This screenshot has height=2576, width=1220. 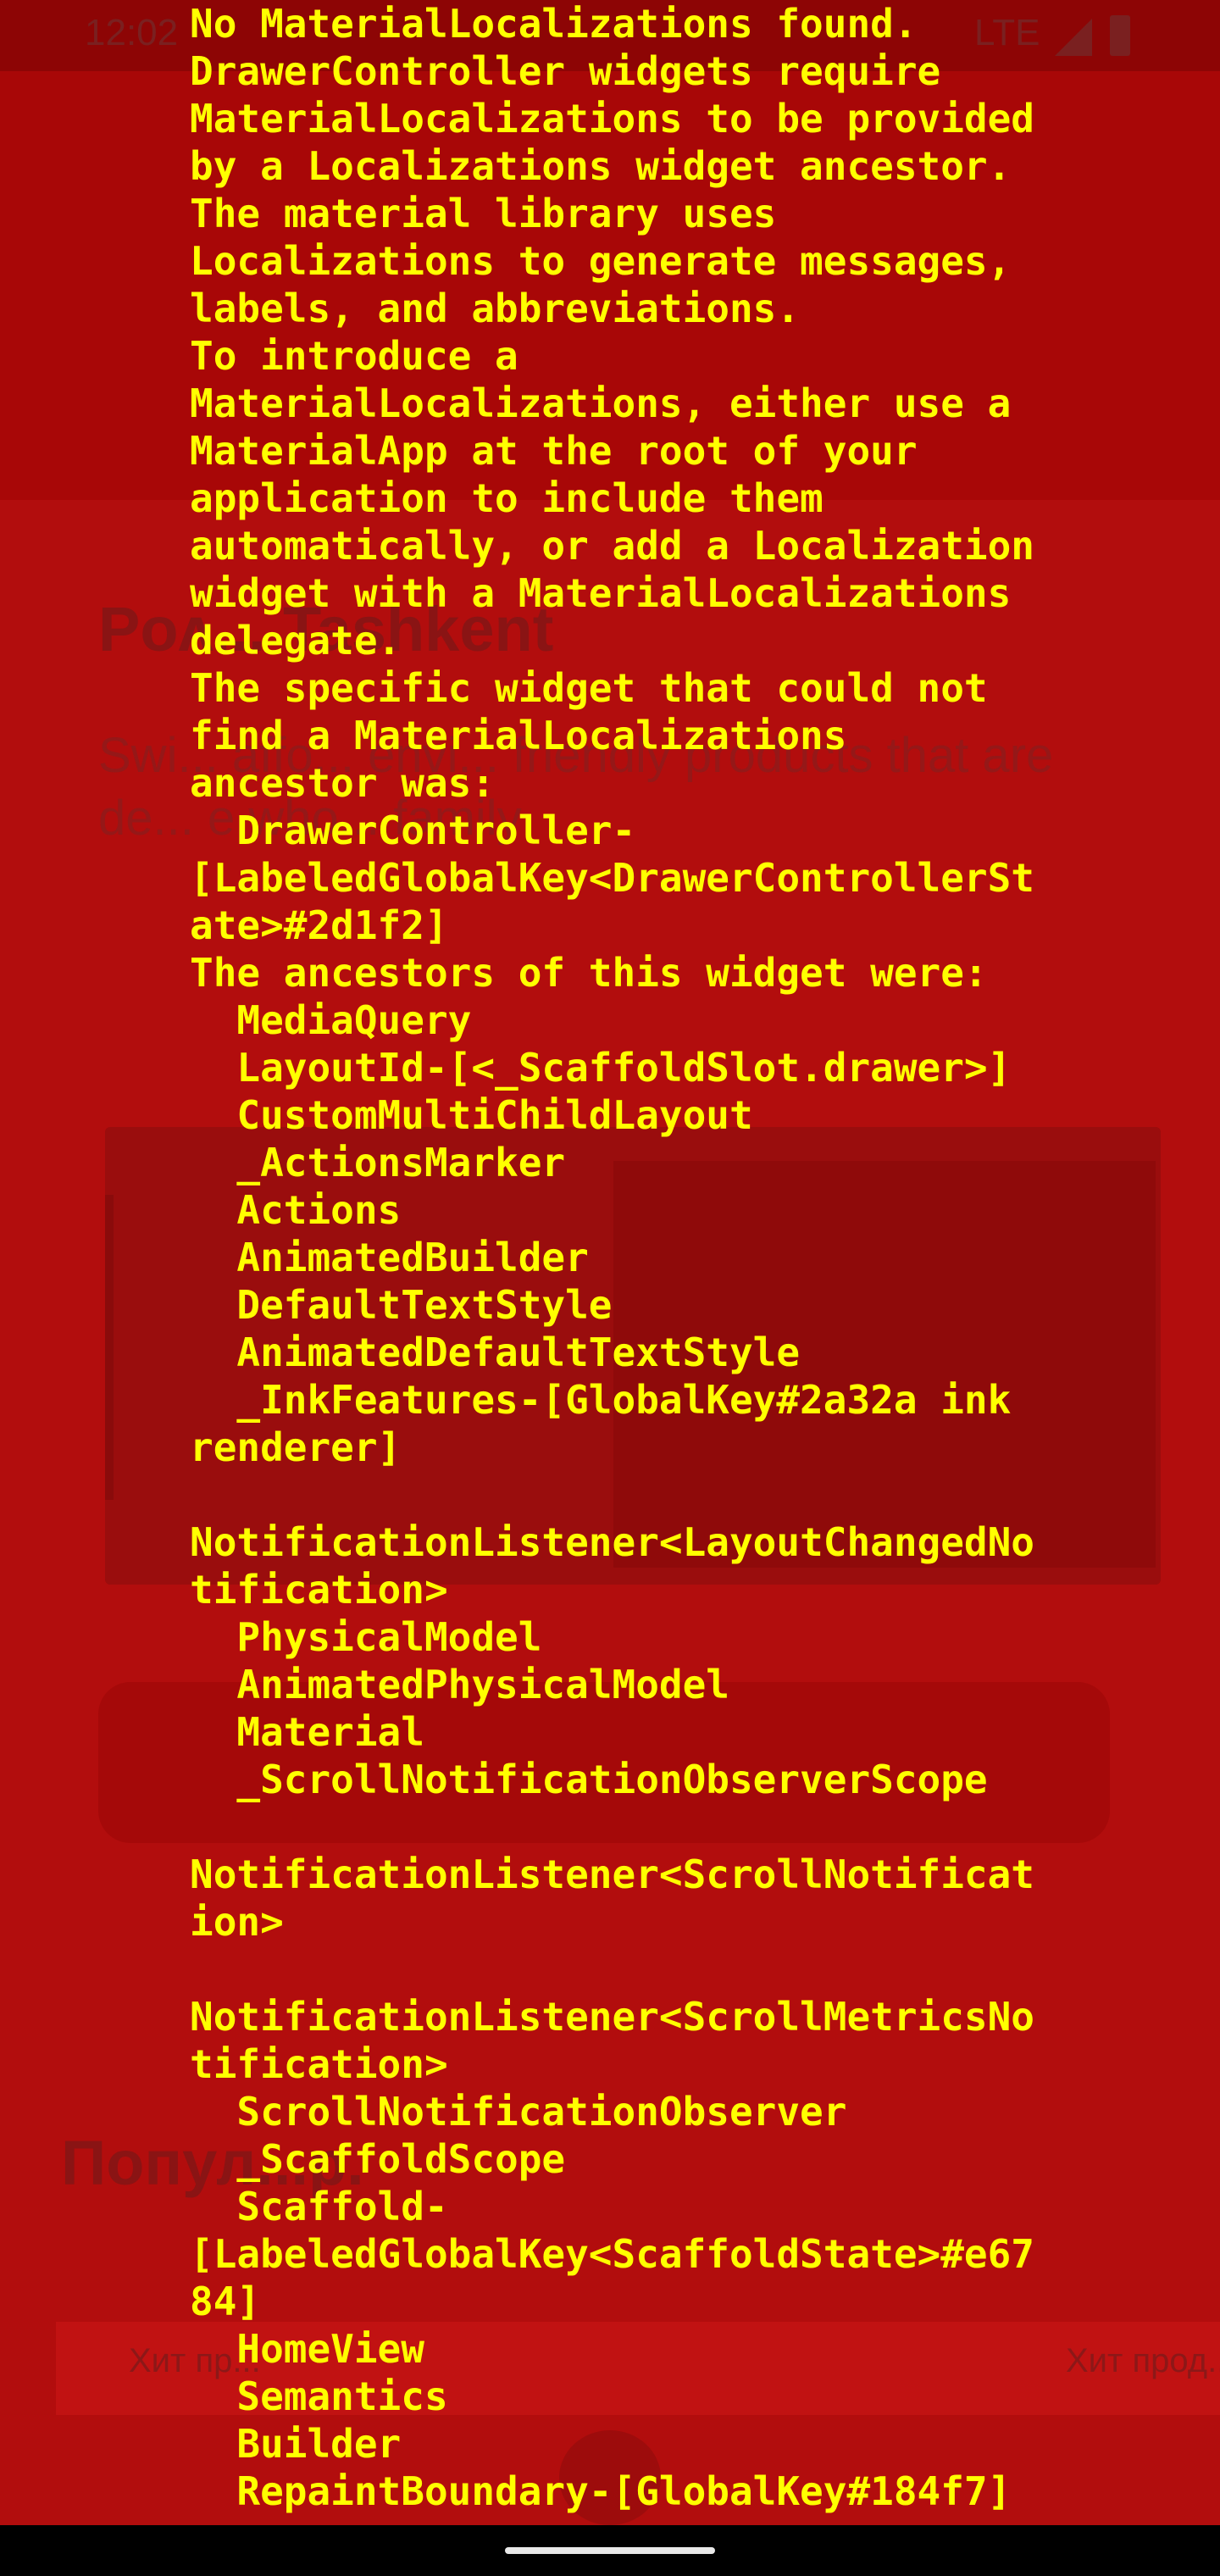 I want to click on error-line: AnimatedDefaultTextStyle, so click(x=495, y=1352).